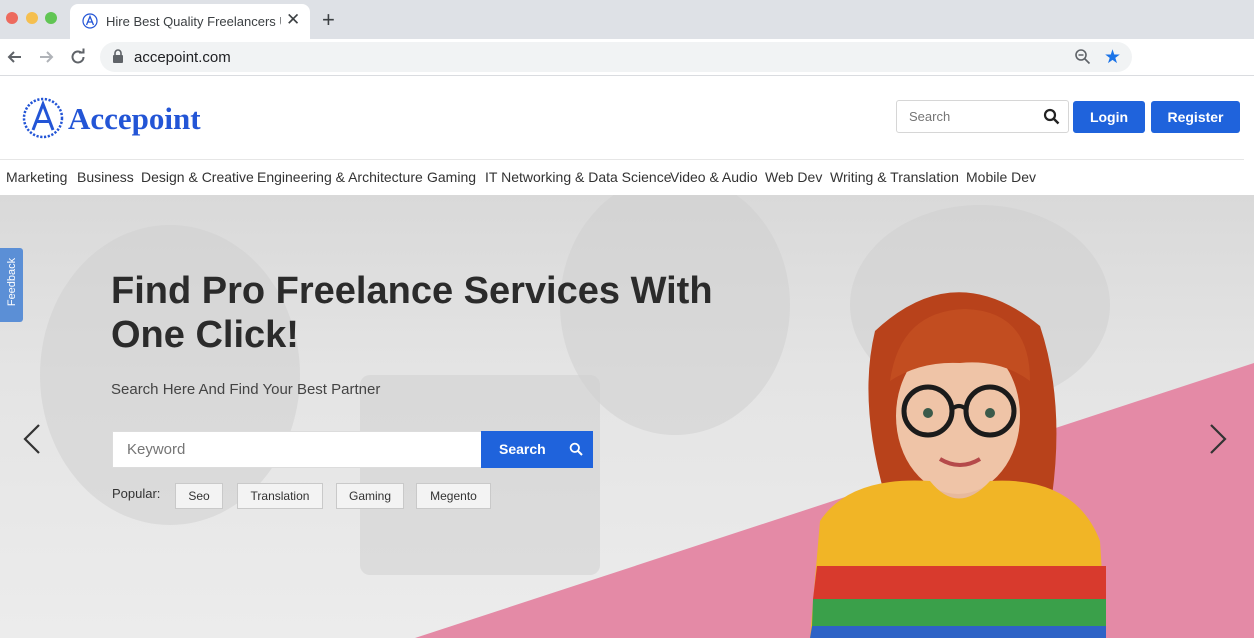  I want to click on reload-icon, so click(78, 57).